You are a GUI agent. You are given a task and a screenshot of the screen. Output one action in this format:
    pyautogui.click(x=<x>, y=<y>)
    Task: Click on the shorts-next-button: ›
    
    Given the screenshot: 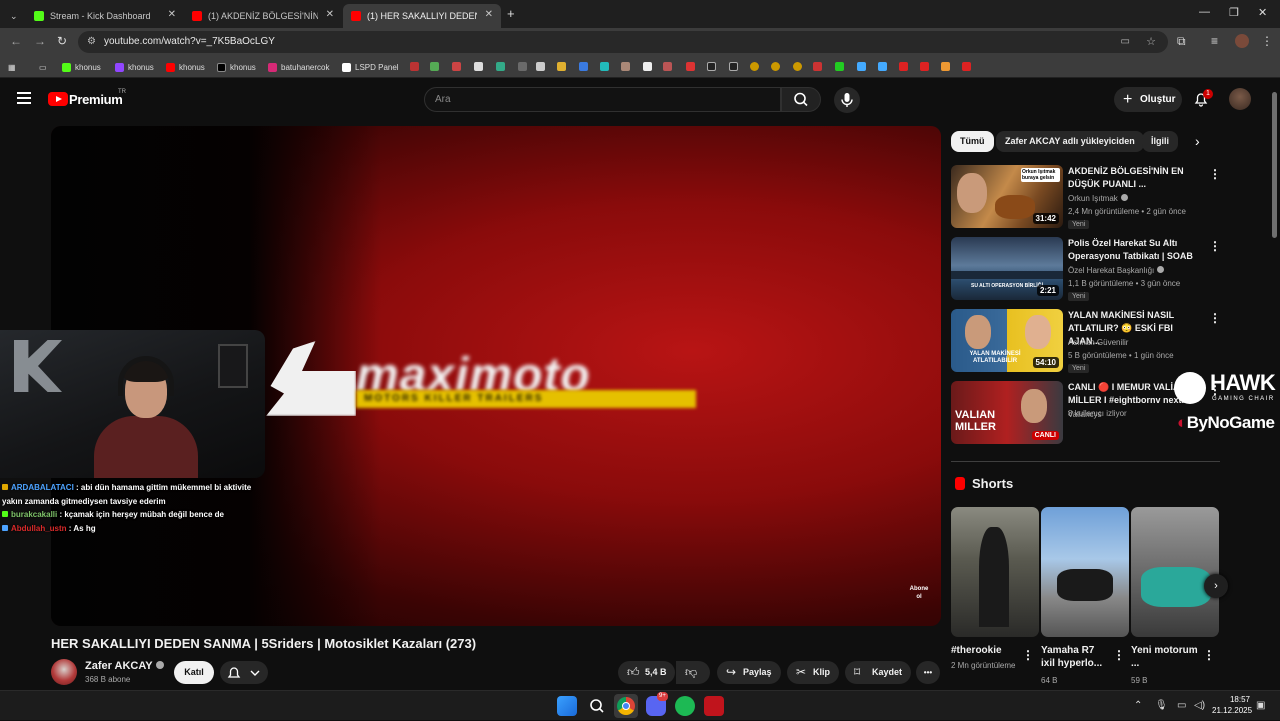 What is the action you would take?
    pyautogui.click(x=1216, y=586)
    